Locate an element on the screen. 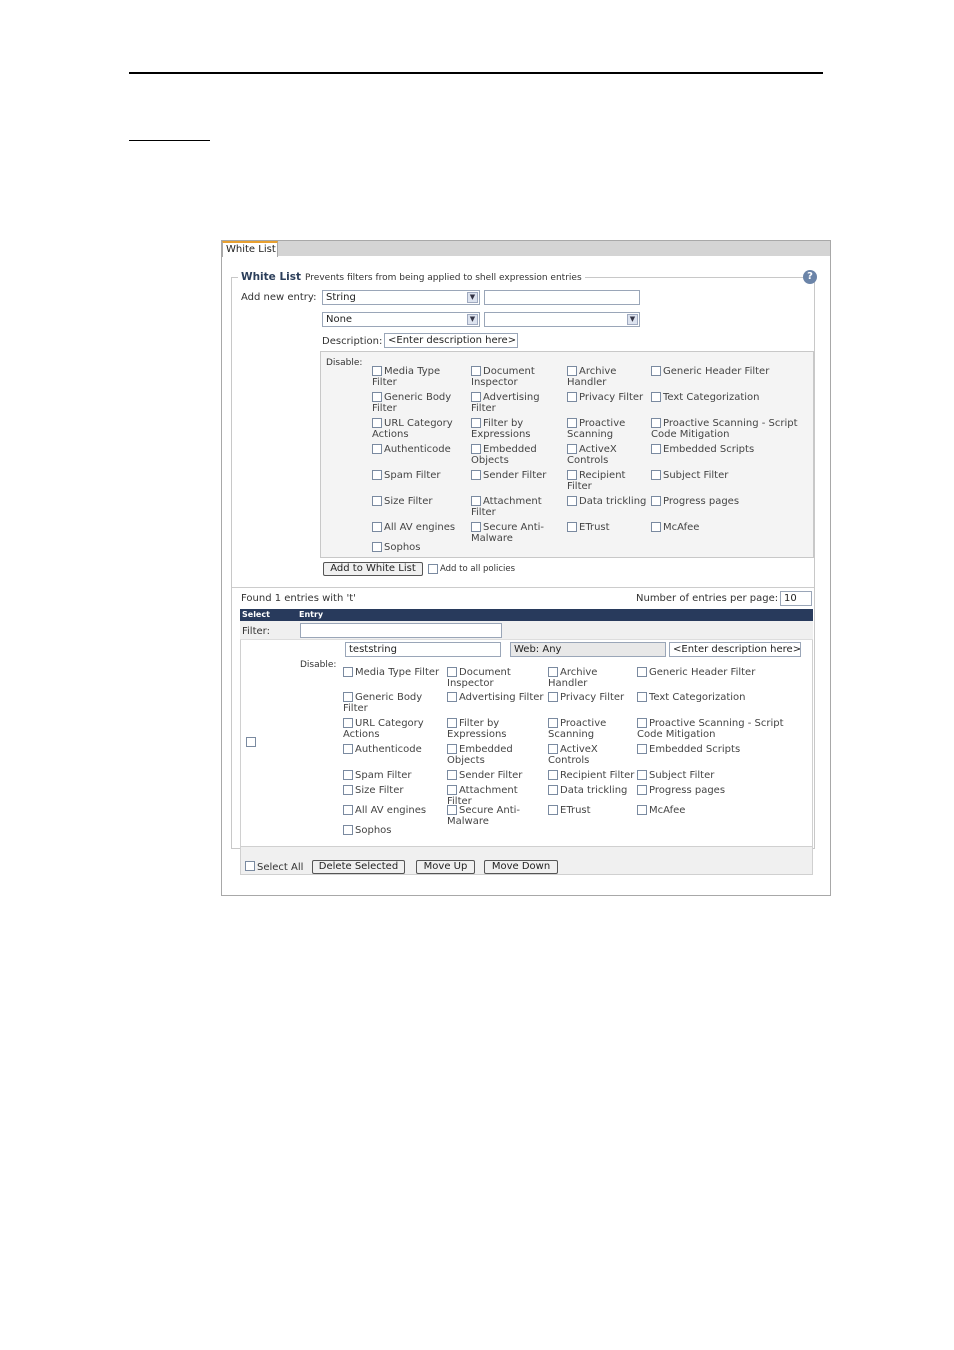 The width and height of the screenshot is (954, 1350). entry-filter-option: Progress pages is located at coordinates (724, 790).